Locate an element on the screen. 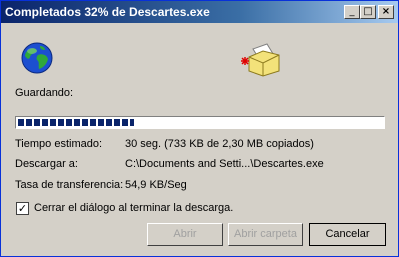 The width and height of the screenshot is (399, 257). time-estimated-value: 30 seg. (733 KB de 2,30 MB copiados) is located at coordinates (219, 144).